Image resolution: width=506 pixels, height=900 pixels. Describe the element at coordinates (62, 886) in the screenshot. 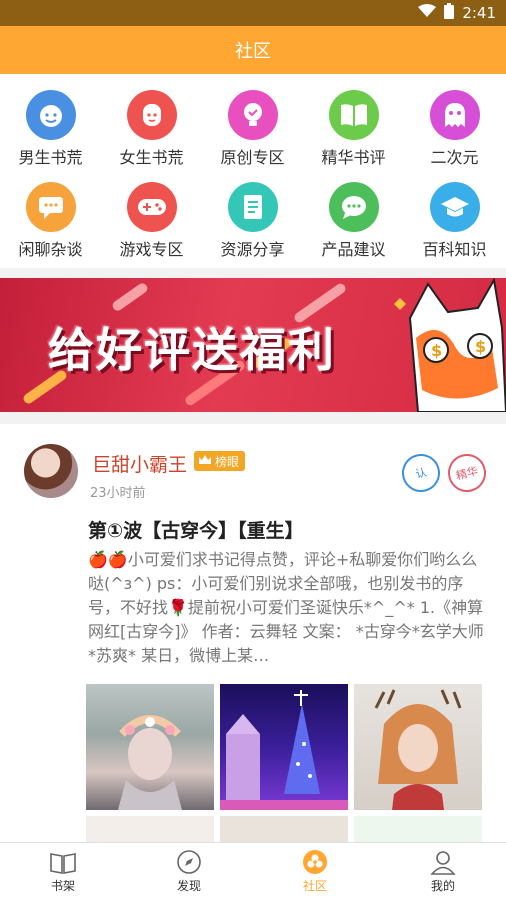

I see `tab-label: 书架` at that location.